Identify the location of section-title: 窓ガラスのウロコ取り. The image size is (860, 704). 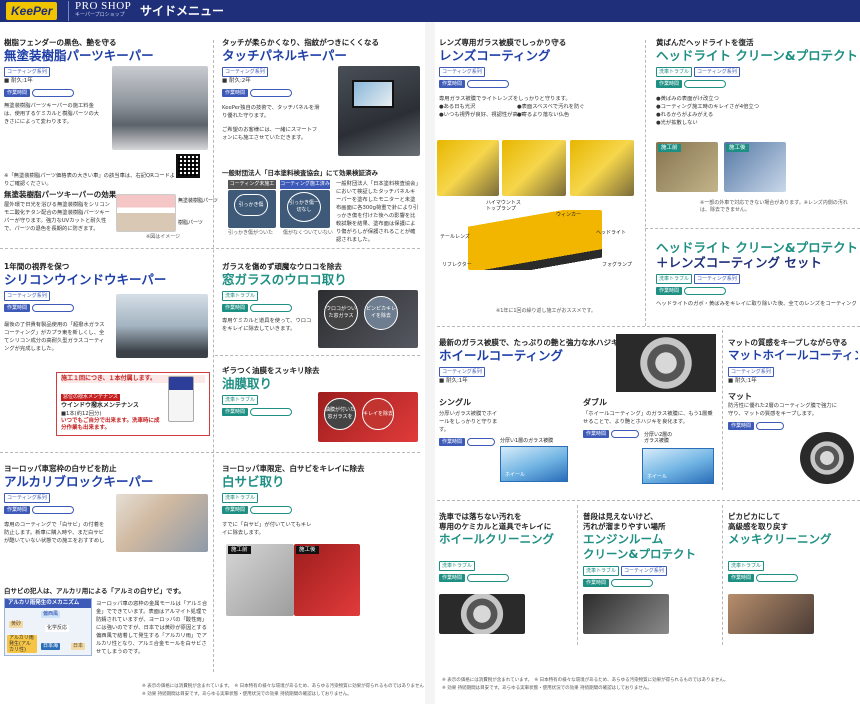
(284, 279).